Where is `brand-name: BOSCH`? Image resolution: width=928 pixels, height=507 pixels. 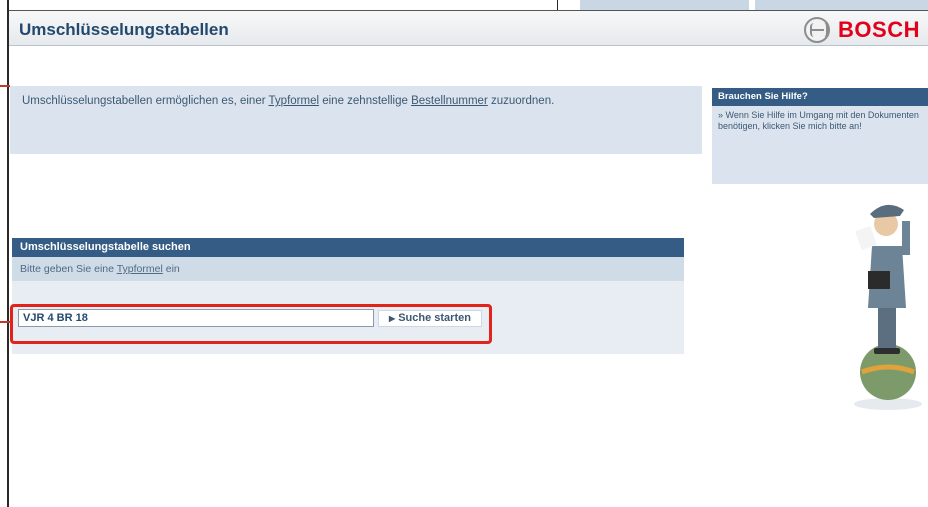
brand-name: BOSCH is located at coordinates (879, 29).